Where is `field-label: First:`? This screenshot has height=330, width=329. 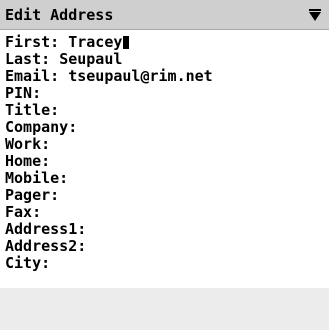
field-label: First: is located at coordinates (32, 42).